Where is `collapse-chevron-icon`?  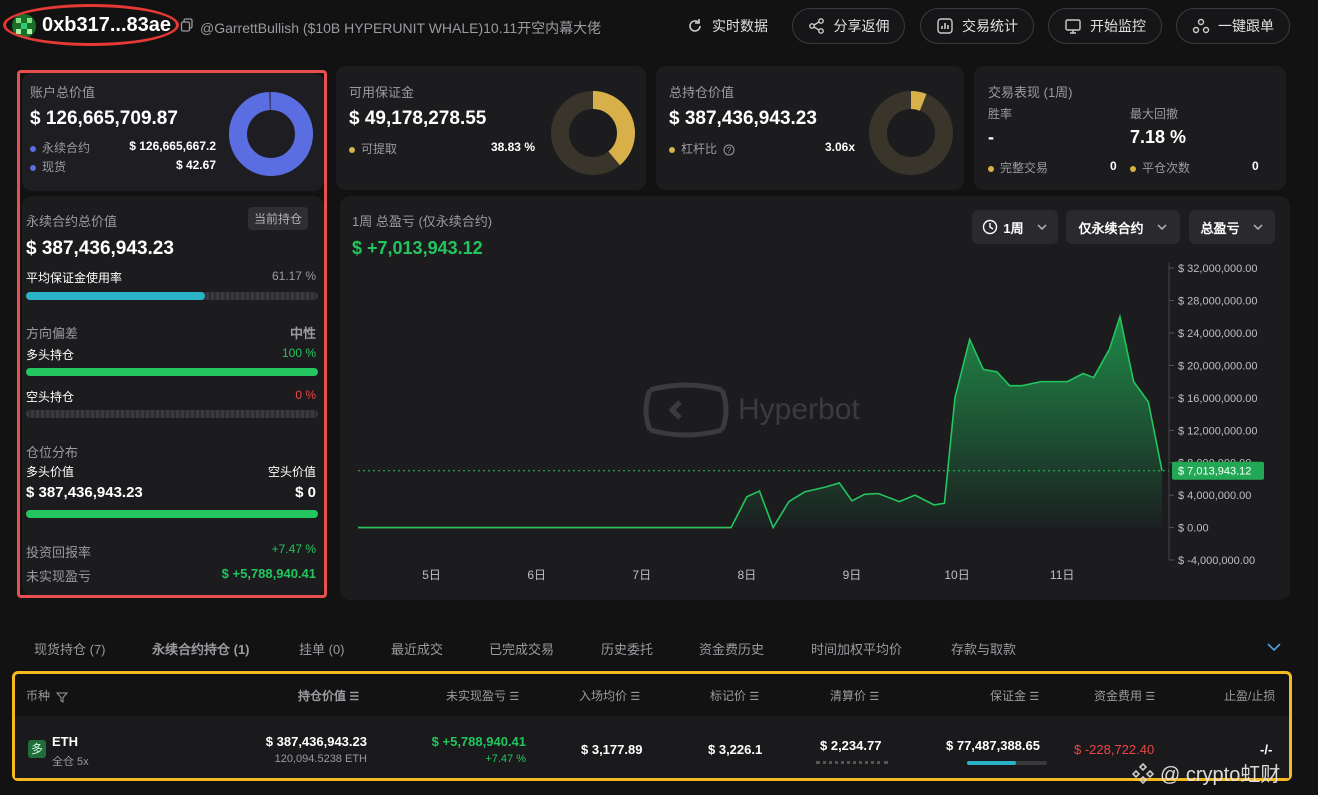 collapse-chevron-icon is located at coordinates (1274, 648).